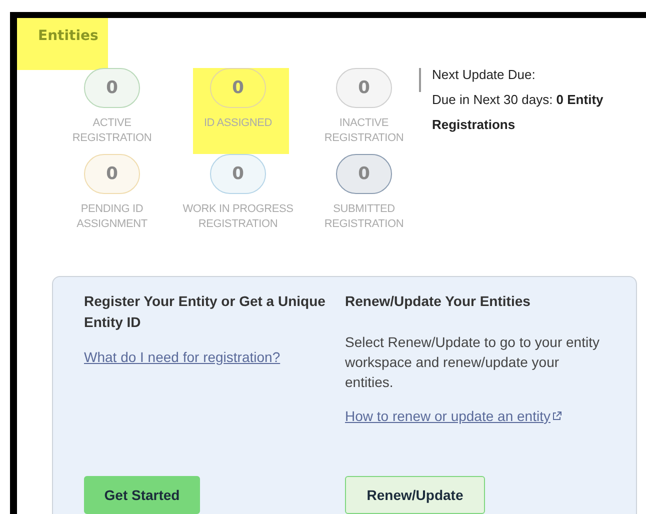 This screenshot has height=514, width=646. What do you see at coordinates (112, 217) in the screenshot?
I see `stat-label: PENDING ID ASSIGNMENT` at bounding box center [112, 217].